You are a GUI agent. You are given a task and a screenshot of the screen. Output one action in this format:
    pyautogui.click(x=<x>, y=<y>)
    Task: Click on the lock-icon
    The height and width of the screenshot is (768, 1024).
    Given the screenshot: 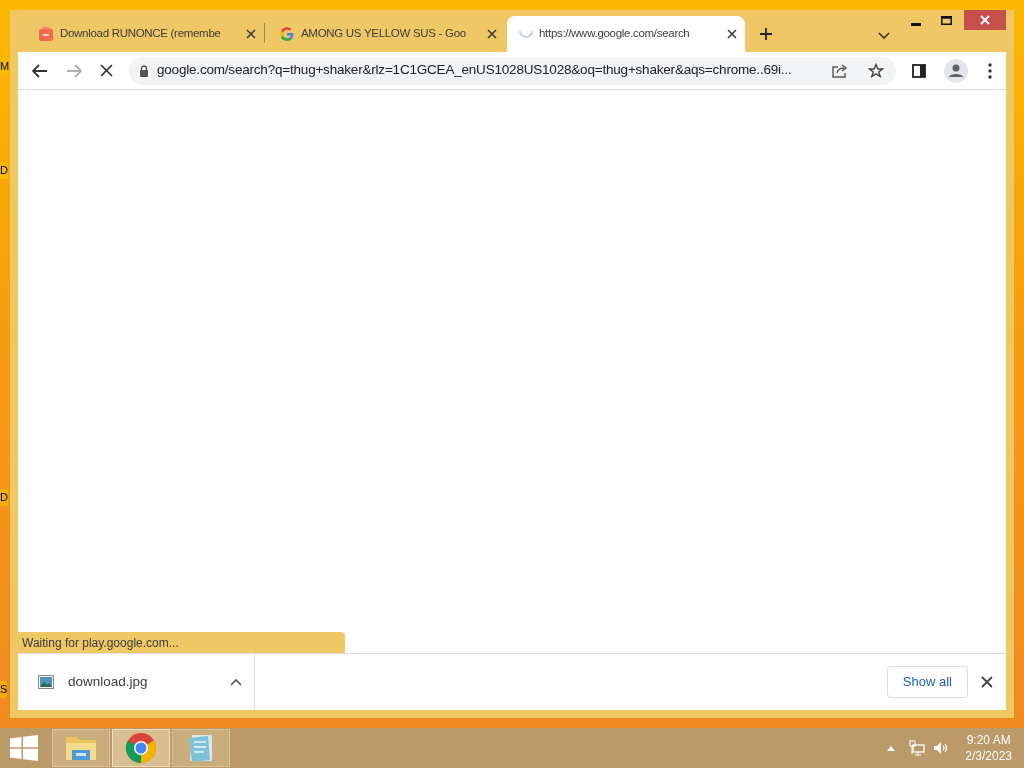 What is the action you would take?
    pyautogui.click(x=144, y=70)
    